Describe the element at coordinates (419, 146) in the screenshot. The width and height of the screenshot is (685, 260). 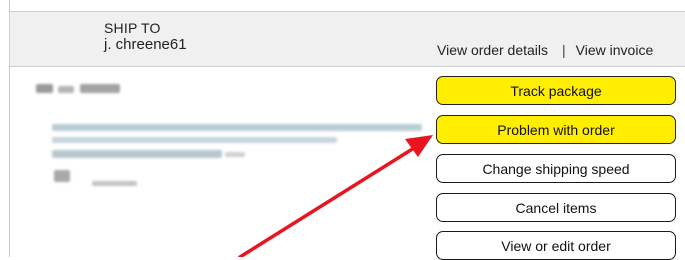
I see `annotation-arrow-head` at that location.